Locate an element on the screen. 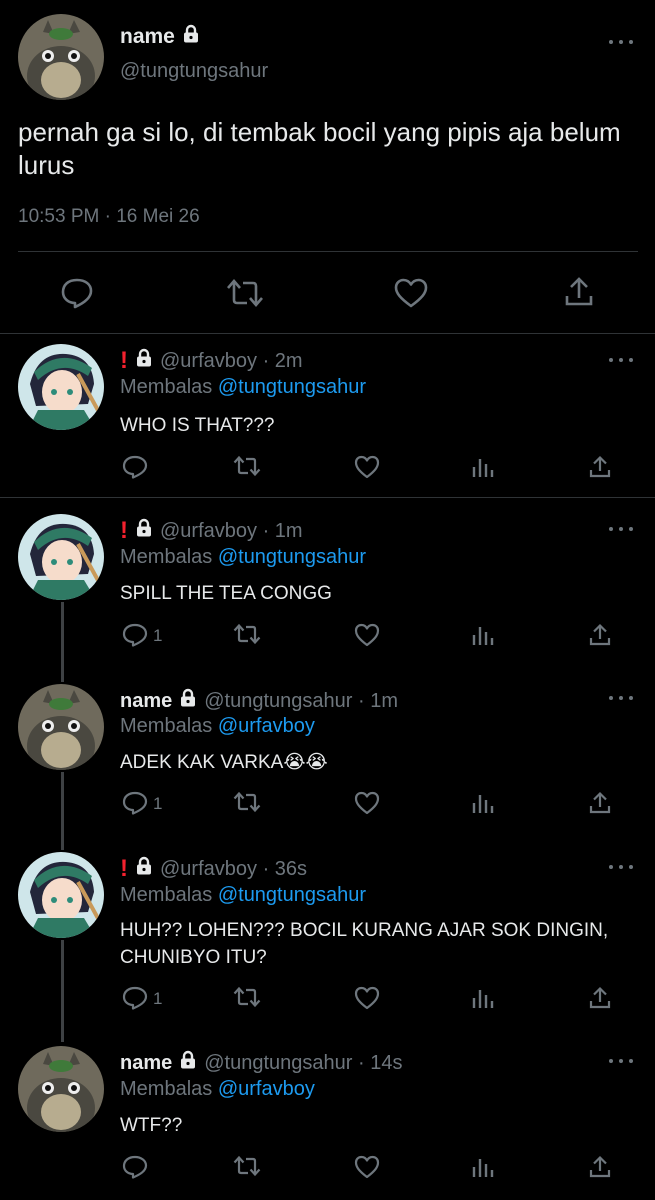 The height and width of the screenshot is (1200, 655). reply-text: ADEK KAK VARKA😭😭 is located at coordinates (224, 762).